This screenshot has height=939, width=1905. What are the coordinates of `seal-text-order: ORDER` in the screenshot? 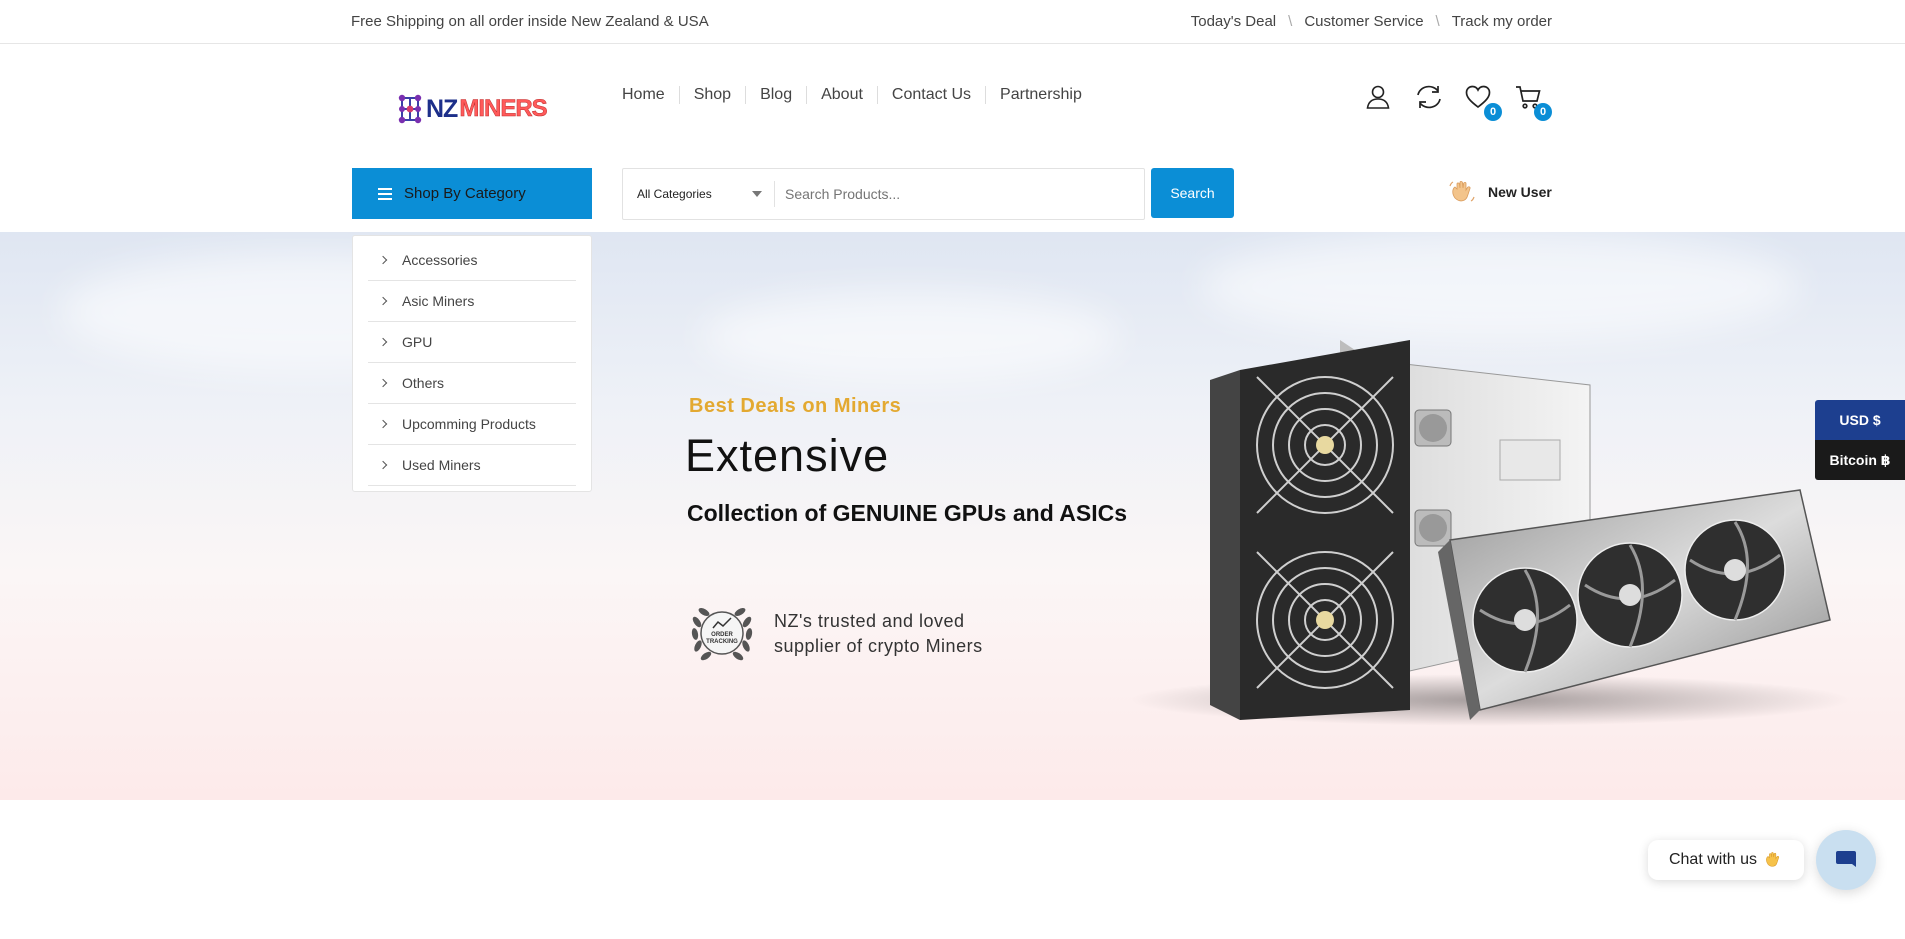 It's located at (722, 635).